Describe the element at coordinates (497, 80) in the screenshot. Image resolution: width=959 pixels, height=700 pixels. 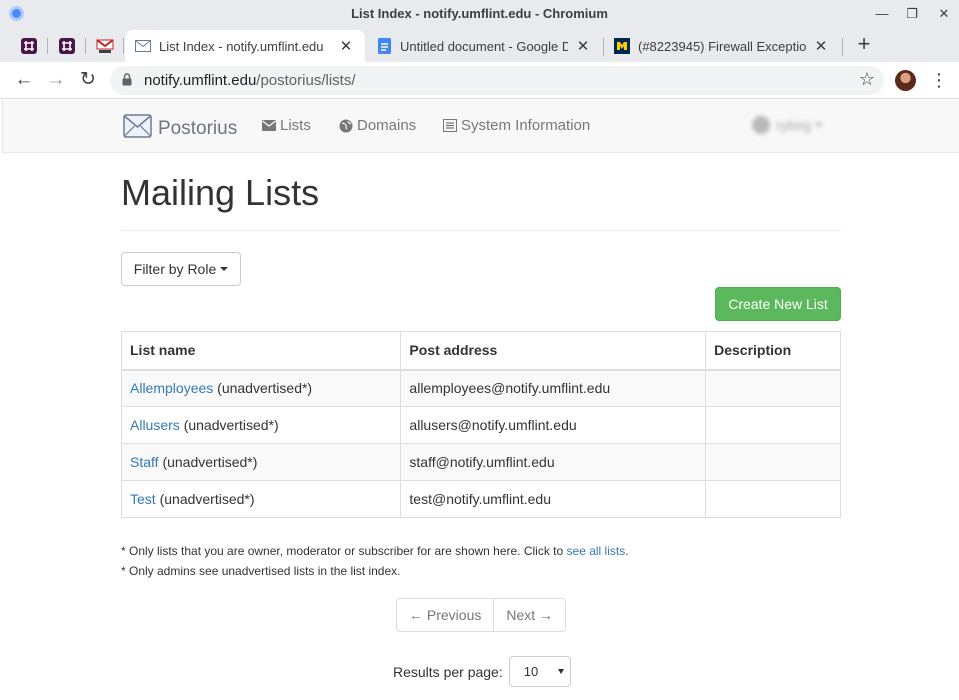
I see `address-bar: notify.umflint.edu/postorius/lists/ ☆` at that location.